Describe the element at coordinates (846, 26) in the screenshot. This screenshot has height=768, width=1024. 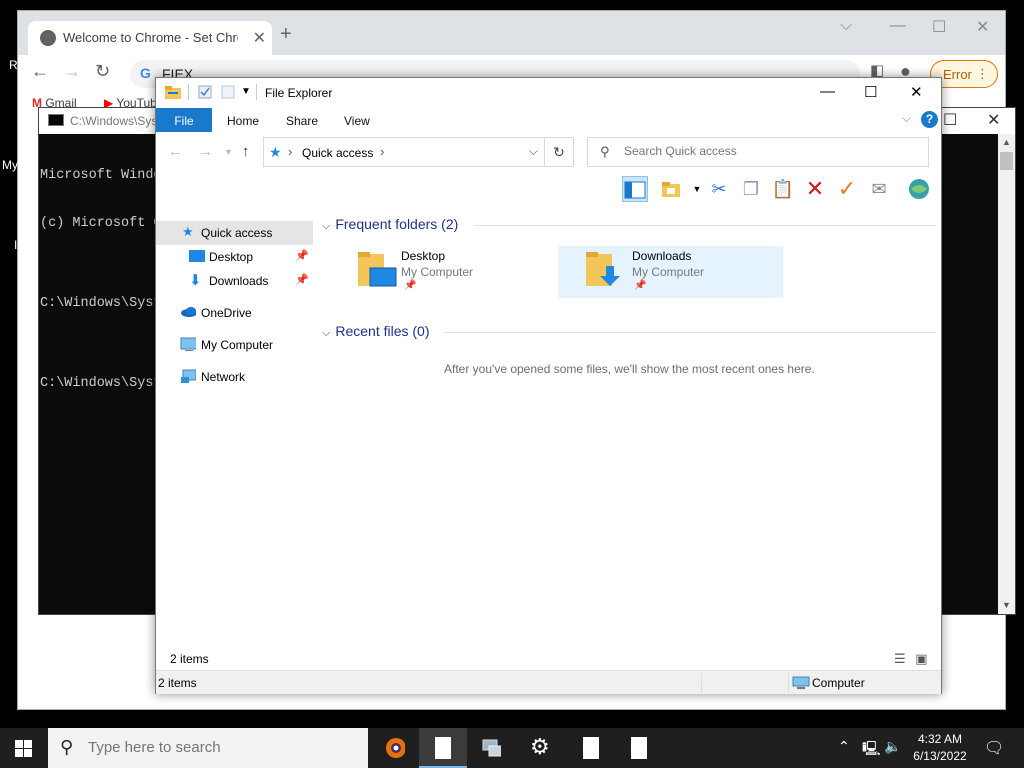
I see `tab-search-icon: ⌵` at that location.